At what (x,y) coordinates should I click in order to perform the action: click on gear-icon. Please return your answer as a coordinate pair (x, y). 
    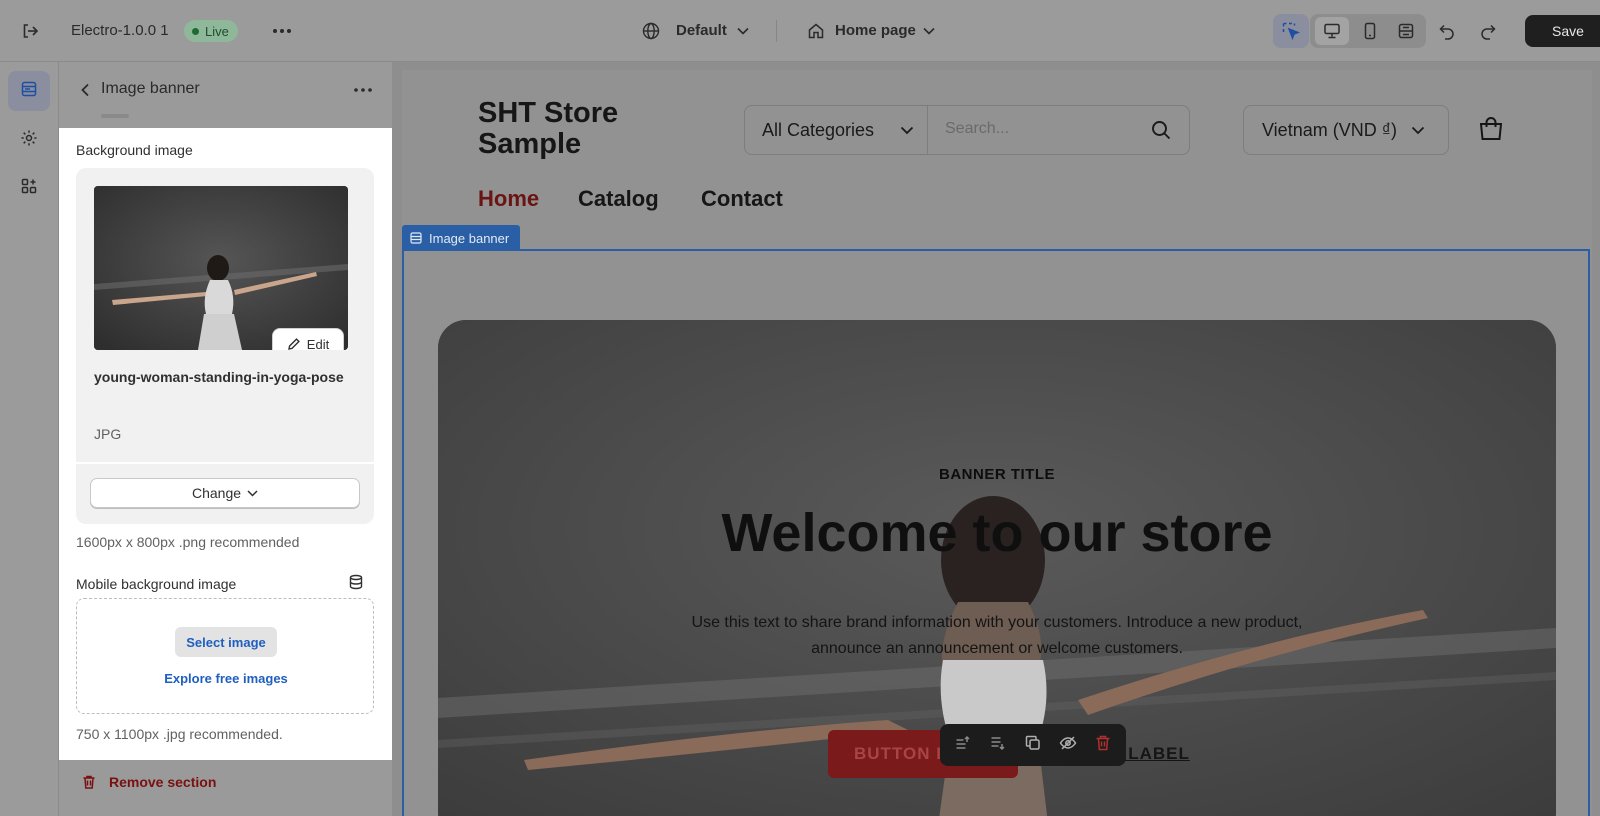
    Looking at the image, I should click on (29, 140).